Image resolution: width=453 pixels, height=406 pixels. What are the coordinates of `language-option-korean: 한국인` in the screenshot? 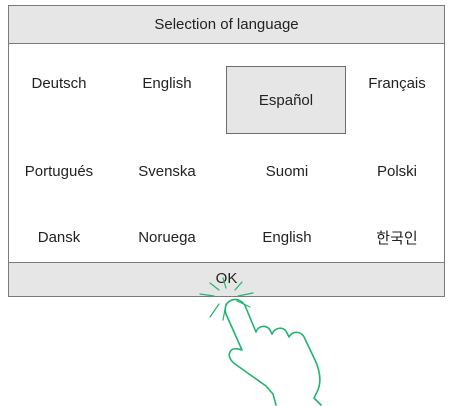 It's located at (397, 237).